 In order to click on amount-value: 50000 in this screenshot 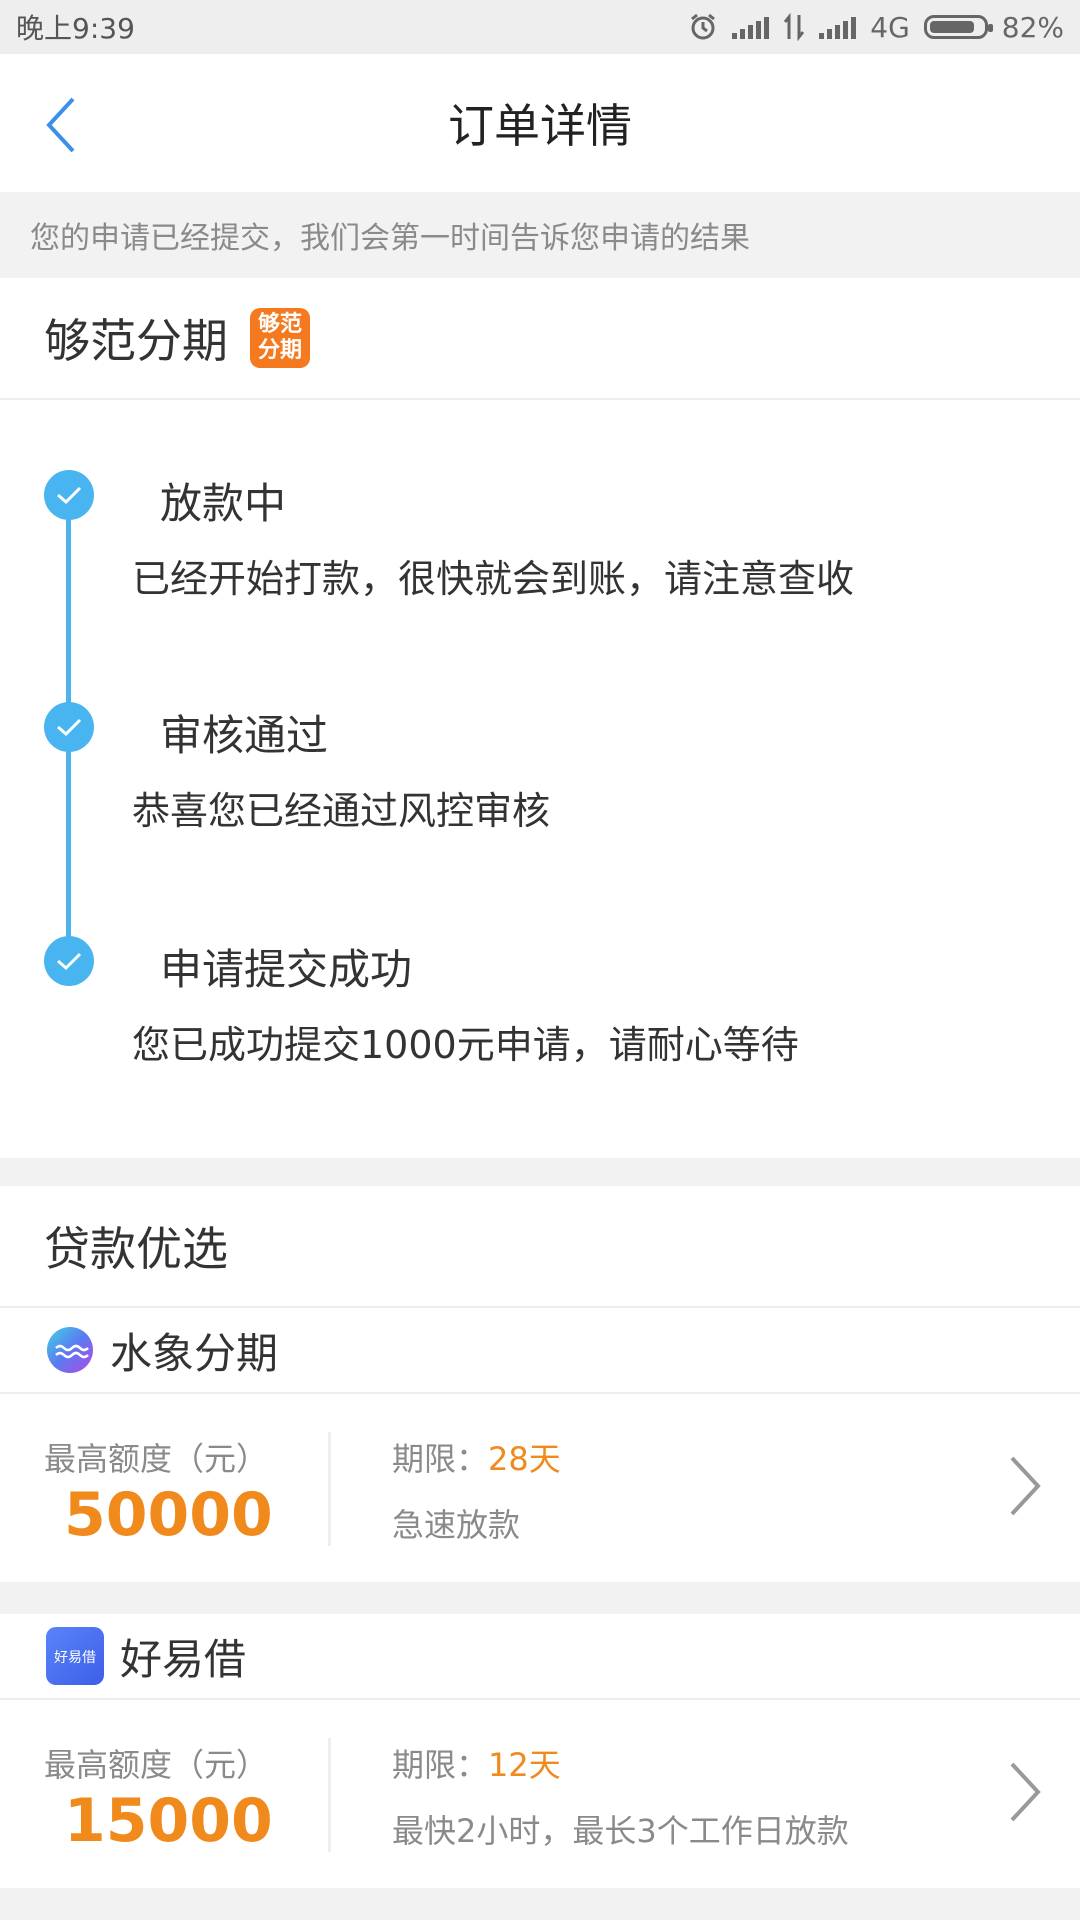, I will do `click(168, 1515)`.